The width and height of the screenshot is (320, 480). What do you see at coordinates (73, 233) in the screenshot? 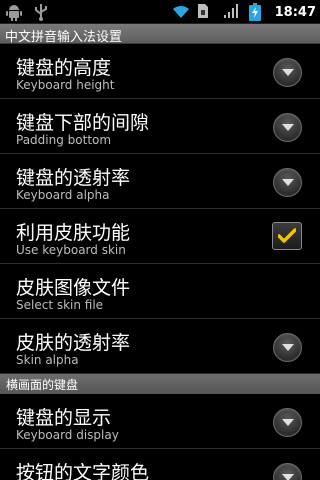
I see `pref-title: 利用皮肤功能` at bounding box center [73, 233].